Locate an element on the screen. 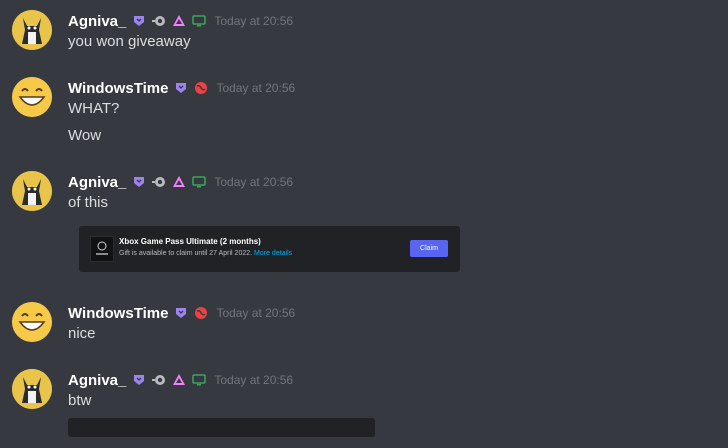 The width and height of the screenshot is (728, 448). message-text: you won giveaway is located at coordinates (129, 41).